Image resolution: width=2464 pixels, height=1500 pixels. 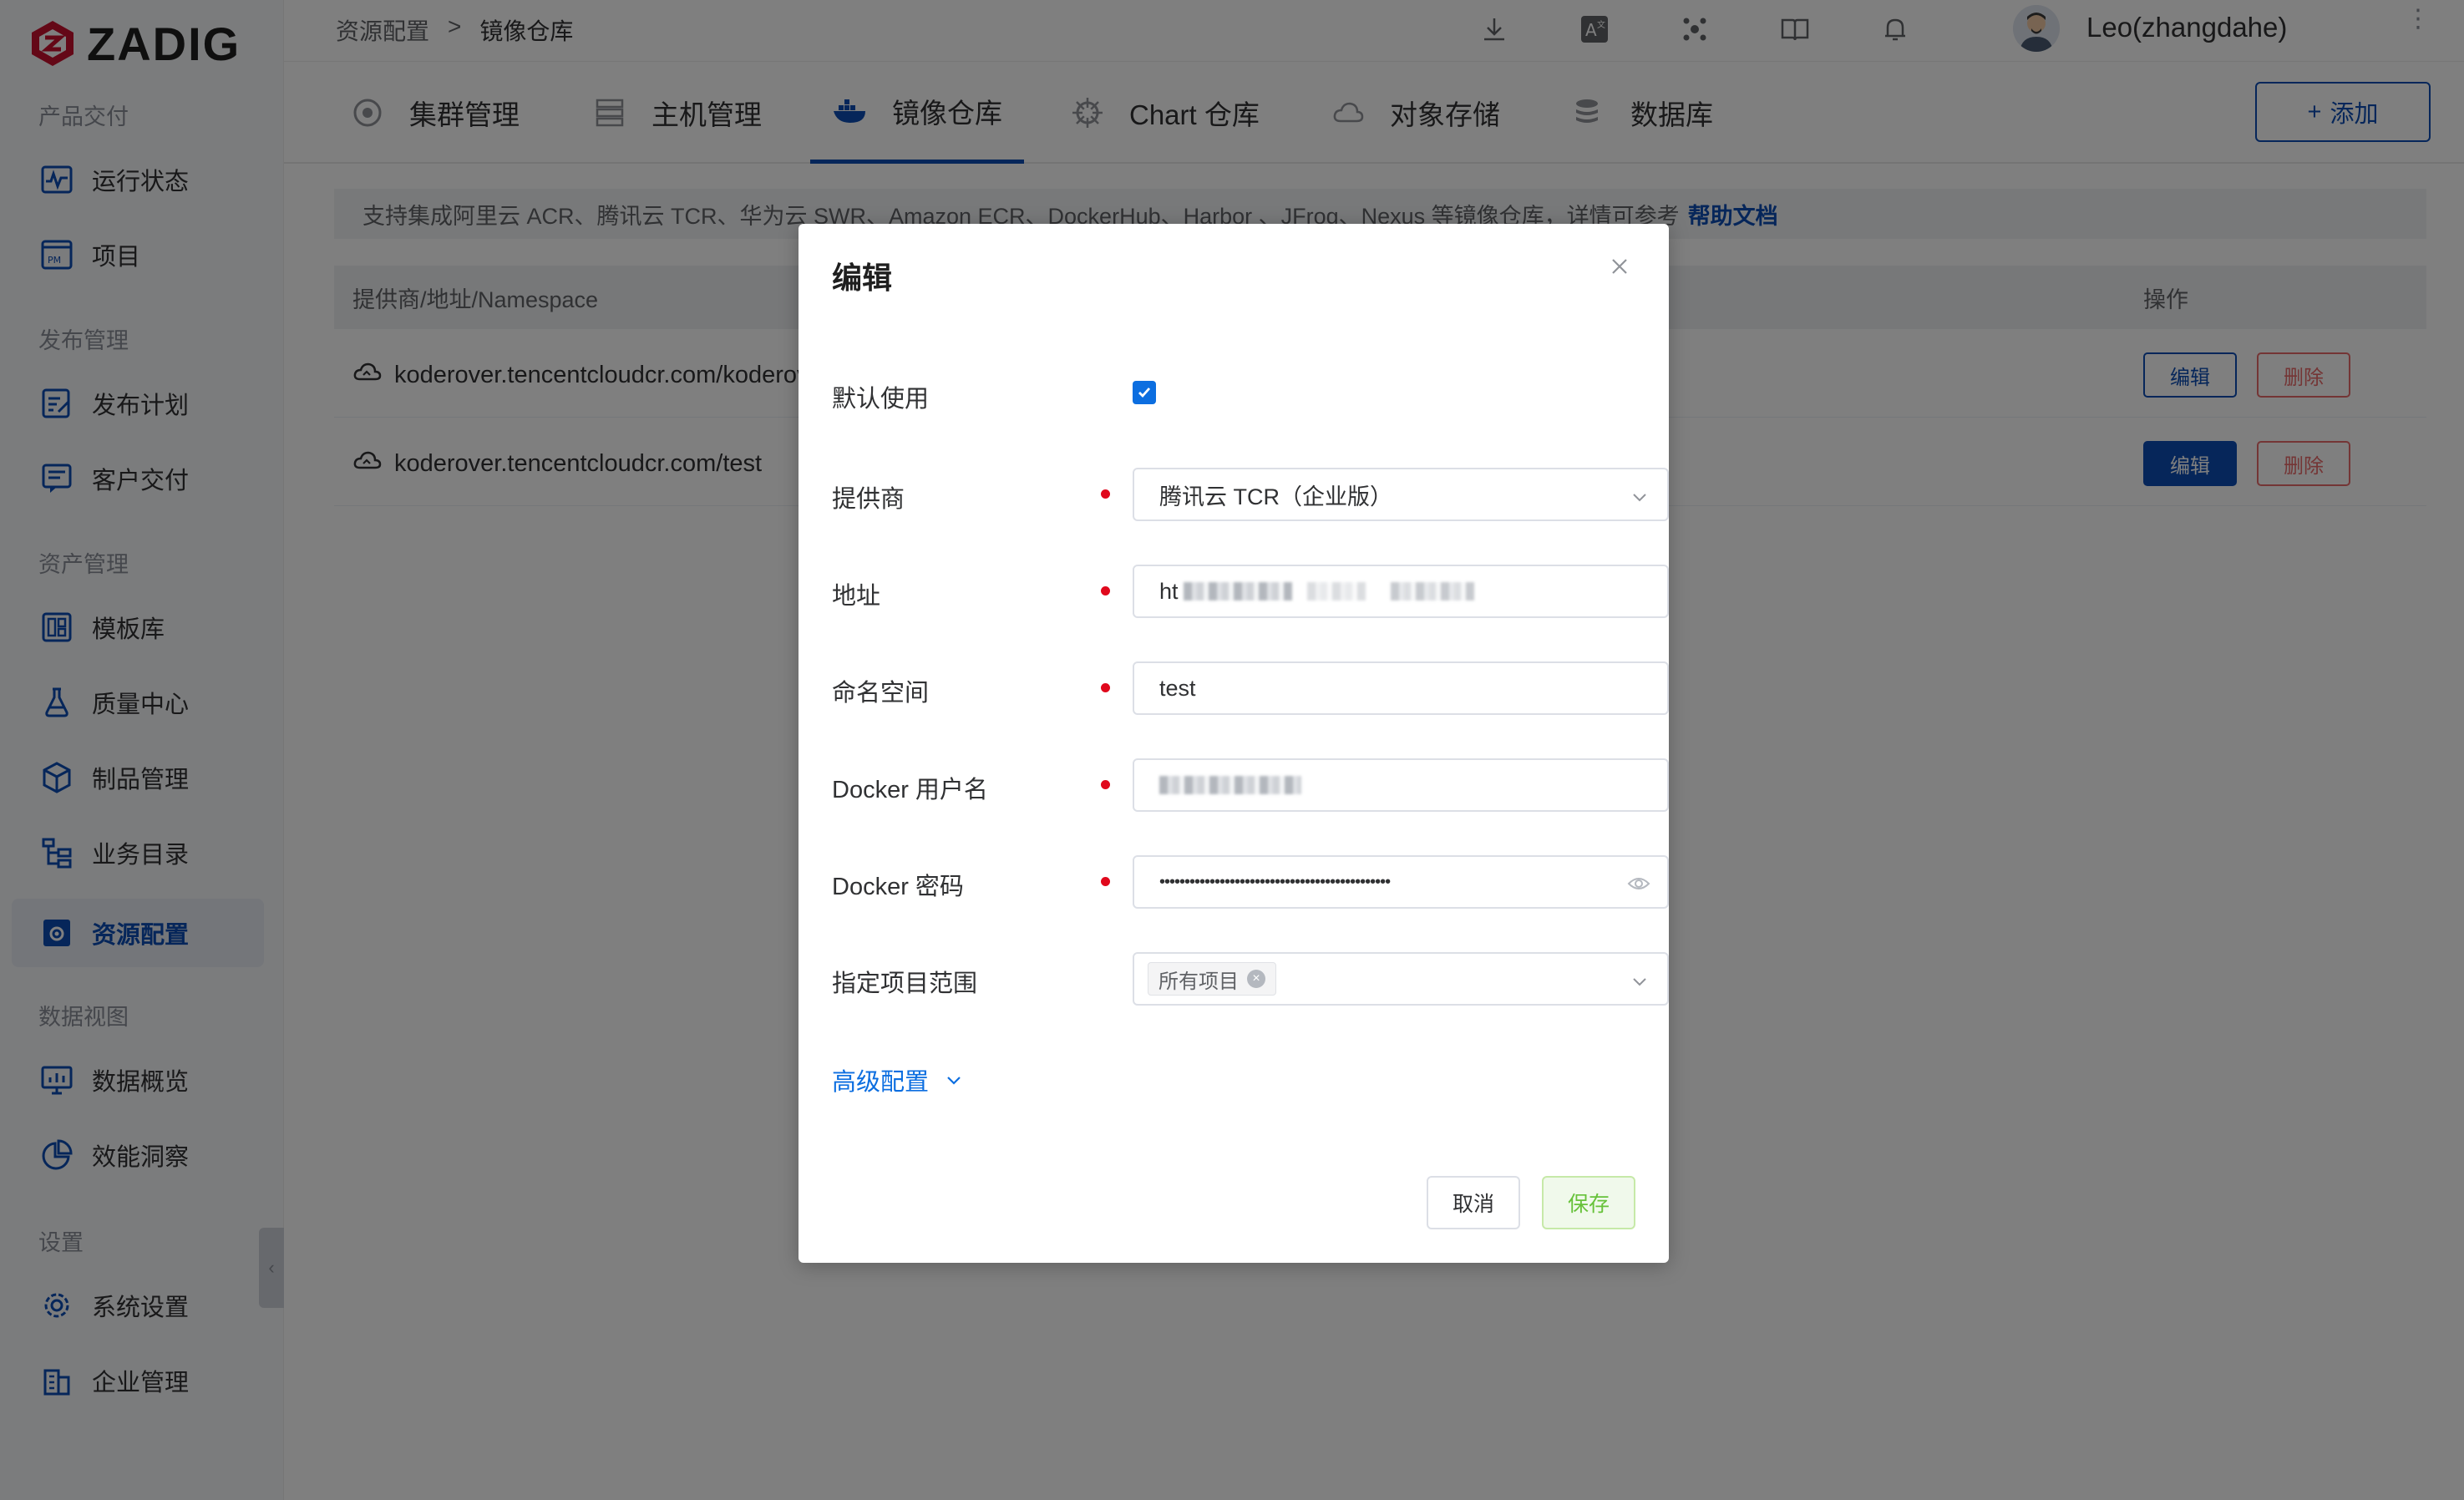 I want to click on docker-username-input, so click(x=1401, y=785).